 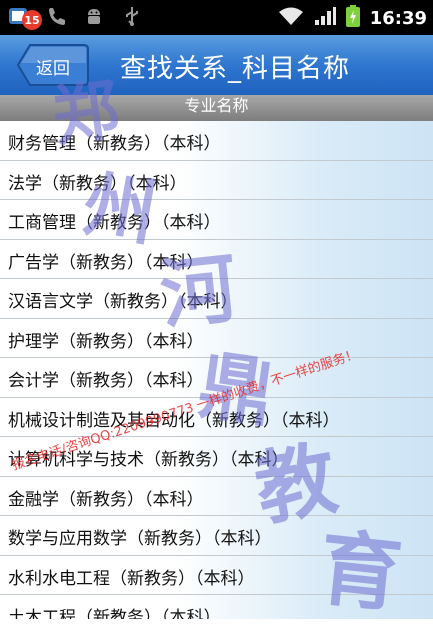 What do you see at coordinates (114, 223) in the screenshot?
I see `list-item-label: 工商管理（新教务）（本科）` at bounding box center [114, 223].